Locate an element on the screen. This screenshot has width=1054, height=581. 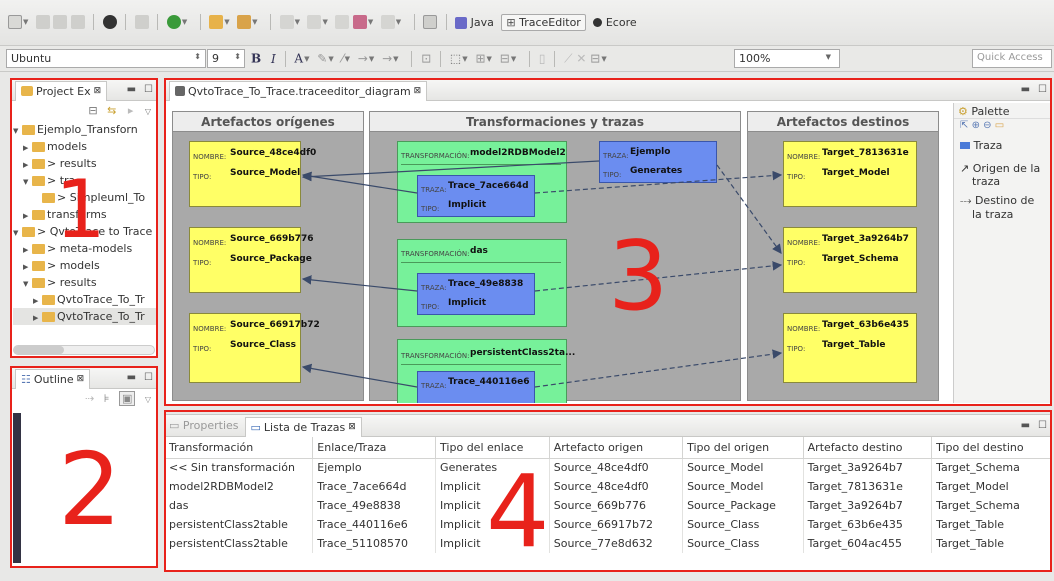
save-all-icon is located at coordinates (60, 22).